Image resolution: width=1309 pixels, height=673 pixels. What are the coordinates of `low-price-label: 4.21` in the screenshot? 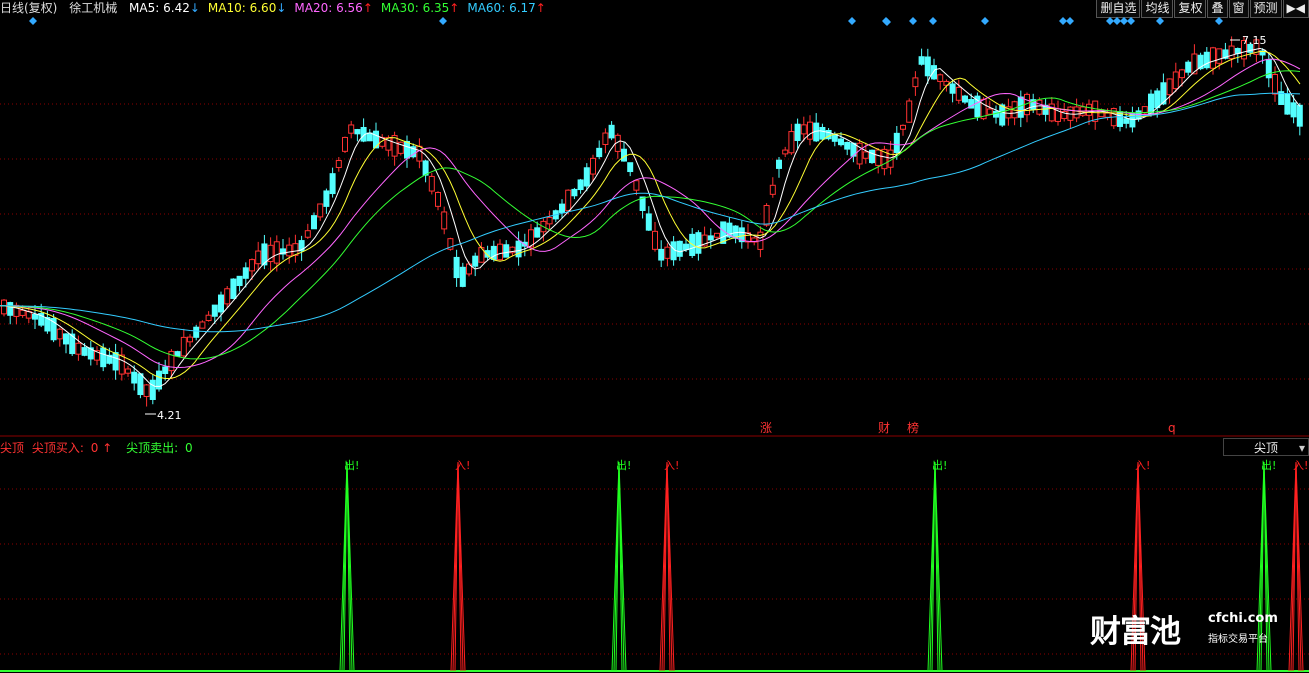 It's located at (169, 415).